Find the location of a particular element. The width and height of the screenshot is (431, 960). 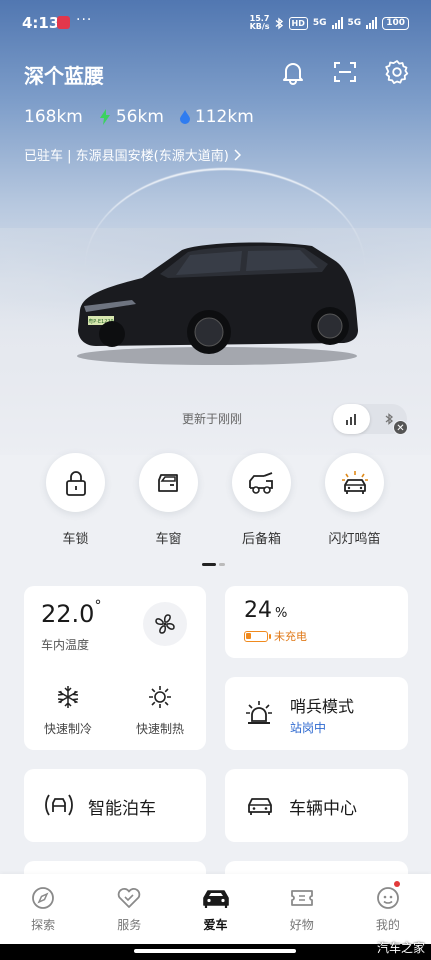

profile-icon is located at coordinates (388, 898).